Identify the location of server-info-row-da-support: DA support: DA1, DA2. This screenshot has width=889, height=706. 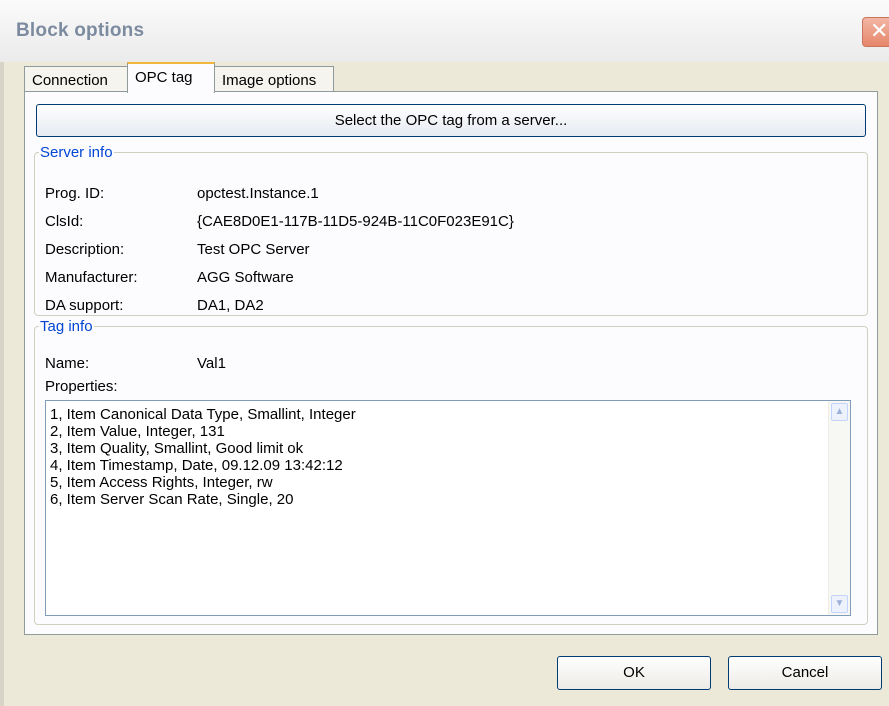
(154, 305).